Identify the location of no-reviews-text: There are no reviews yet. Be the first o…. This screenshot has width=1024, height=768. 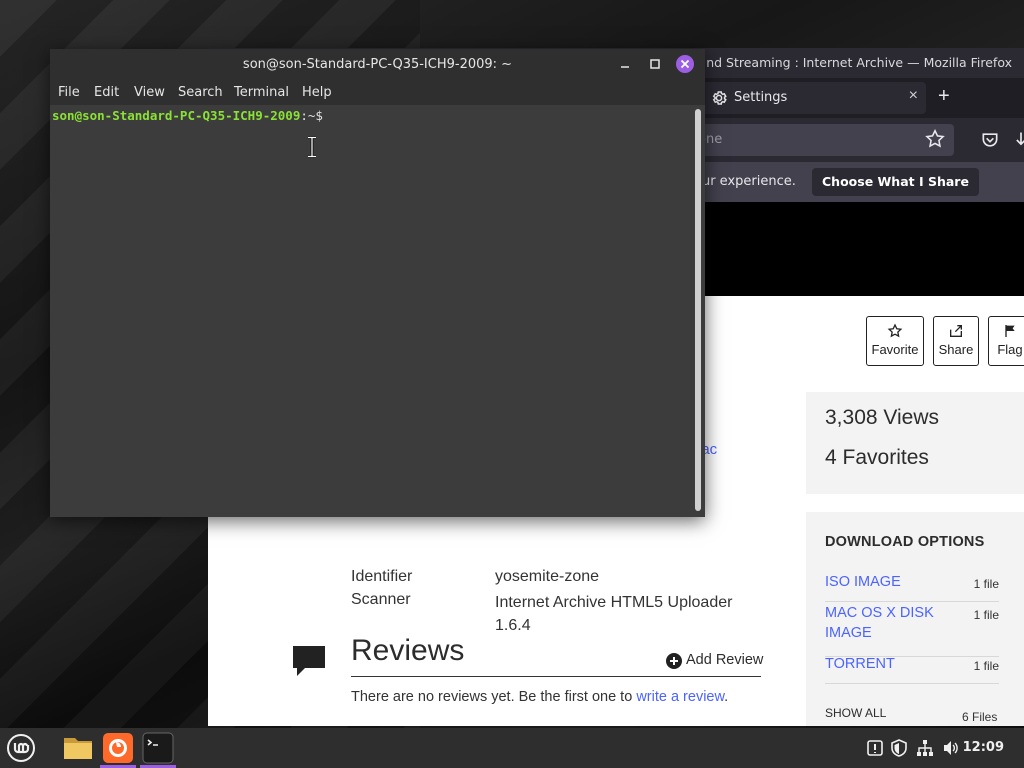
(539, 697).